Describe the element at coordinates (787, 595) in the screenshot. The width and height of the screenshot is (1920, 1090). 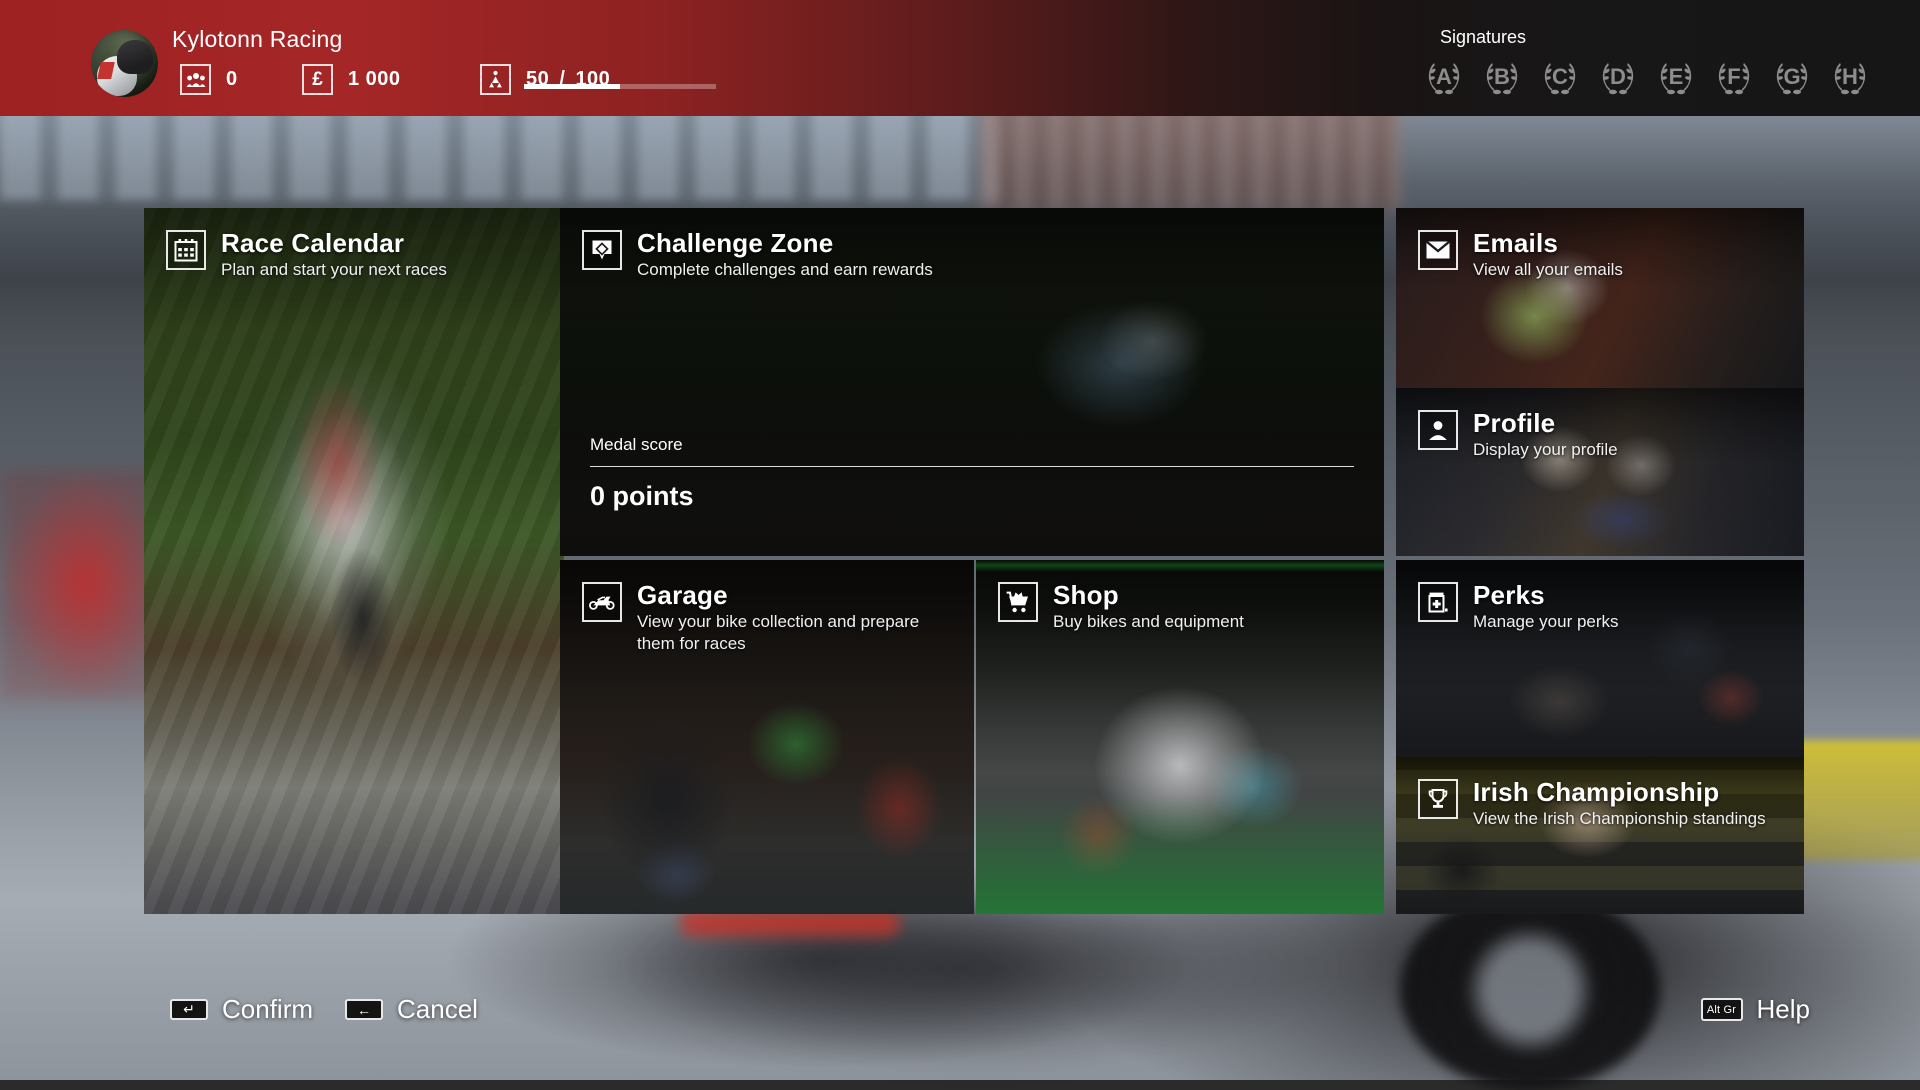
I see `garage-title: Garage` at that location.